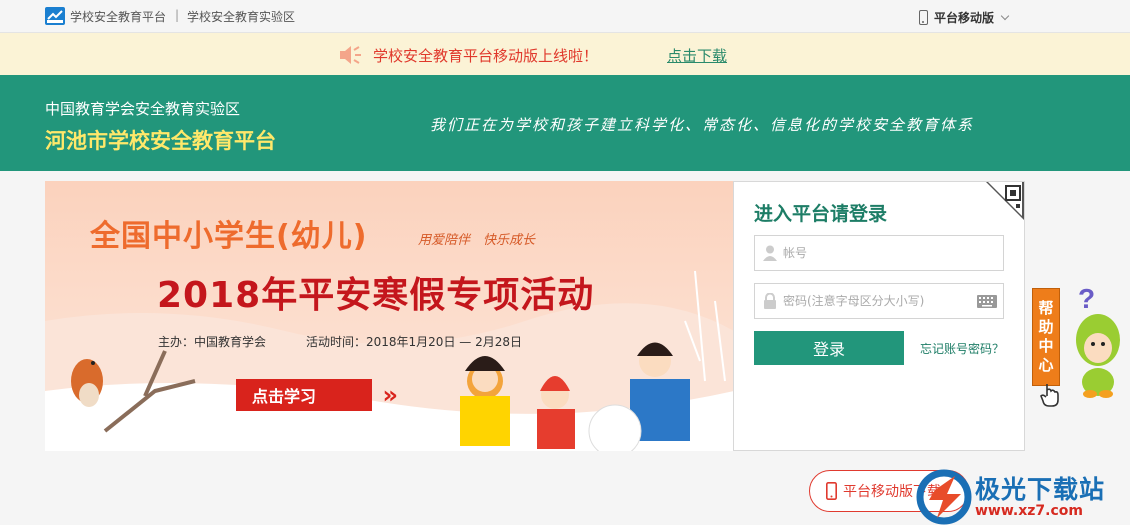 Image resolution: width=1130 pixels, height=525 pixels. What do you see at coordinates (160, 141) in the screenshot?
I see `site-title: 河池市学校安全教育平台` at bounding box center [160, 141].